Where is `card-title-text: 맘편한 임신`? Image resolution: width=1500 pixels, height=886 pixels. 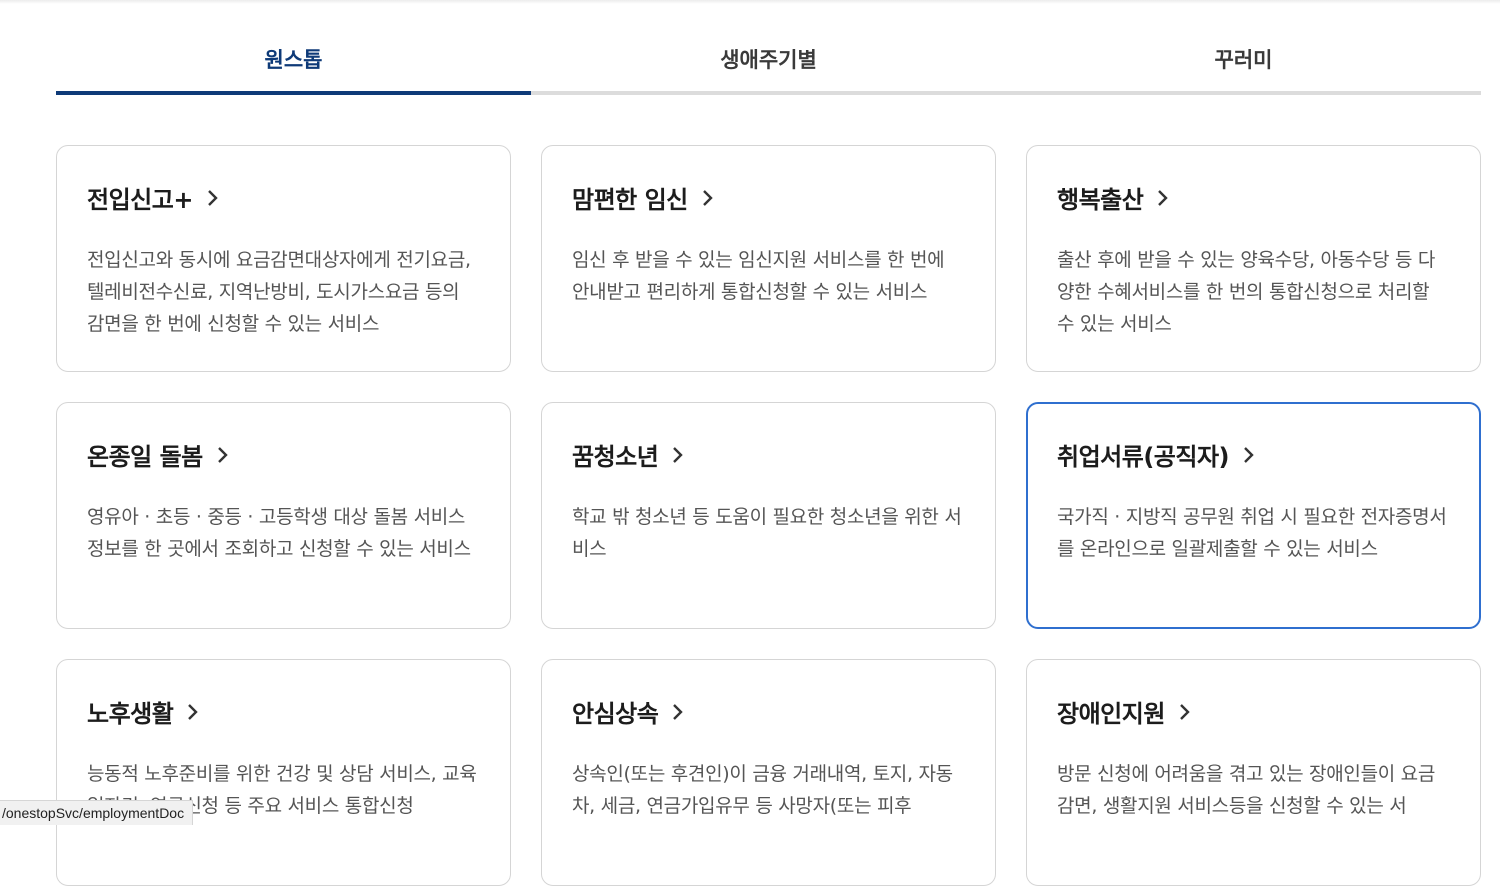
card-title-text: 맘편한 임신 is located at coordinates (630, 200).